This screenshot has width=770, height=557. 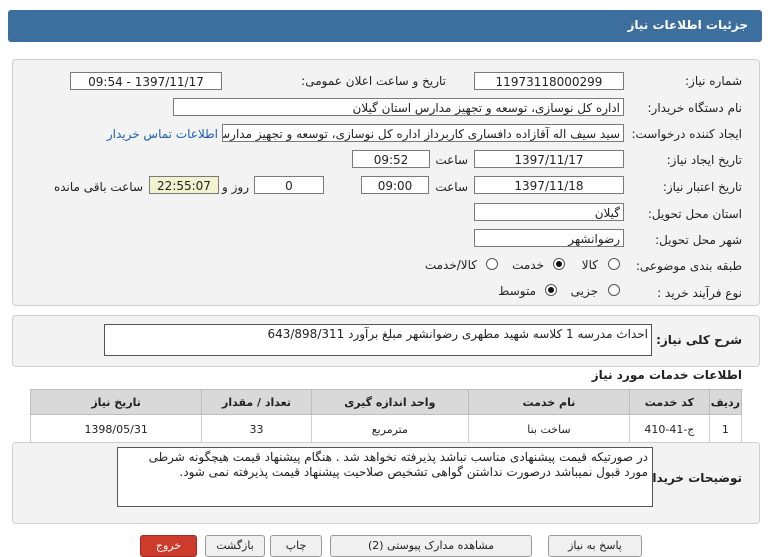 I want to click on announce-field: 1397/11/17 - 09:54, so click(x=146, y=81).